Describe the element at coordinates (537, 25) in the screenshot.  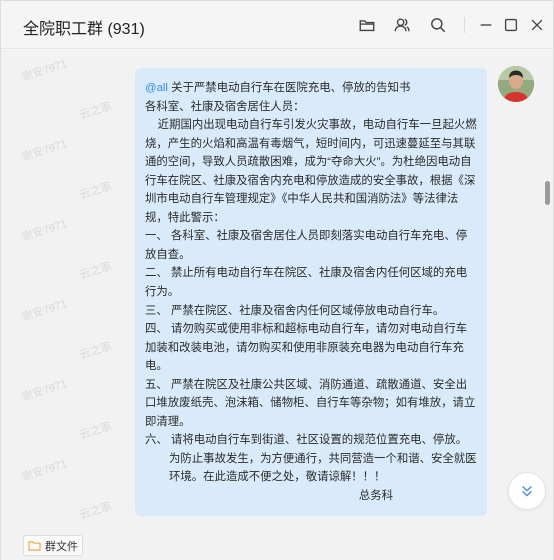
I see `close-icon` at that location.